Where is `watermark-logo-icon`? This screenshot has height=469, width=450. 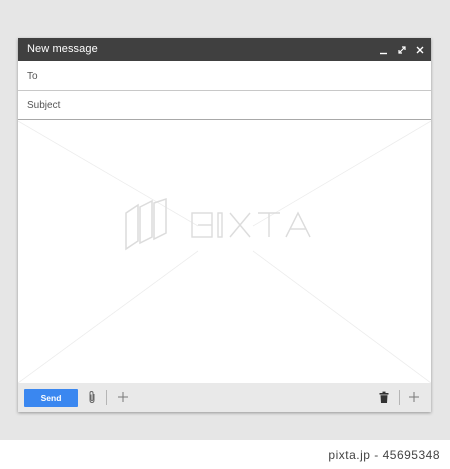 watermark-logo-icon is located at coordinates (146, 224).